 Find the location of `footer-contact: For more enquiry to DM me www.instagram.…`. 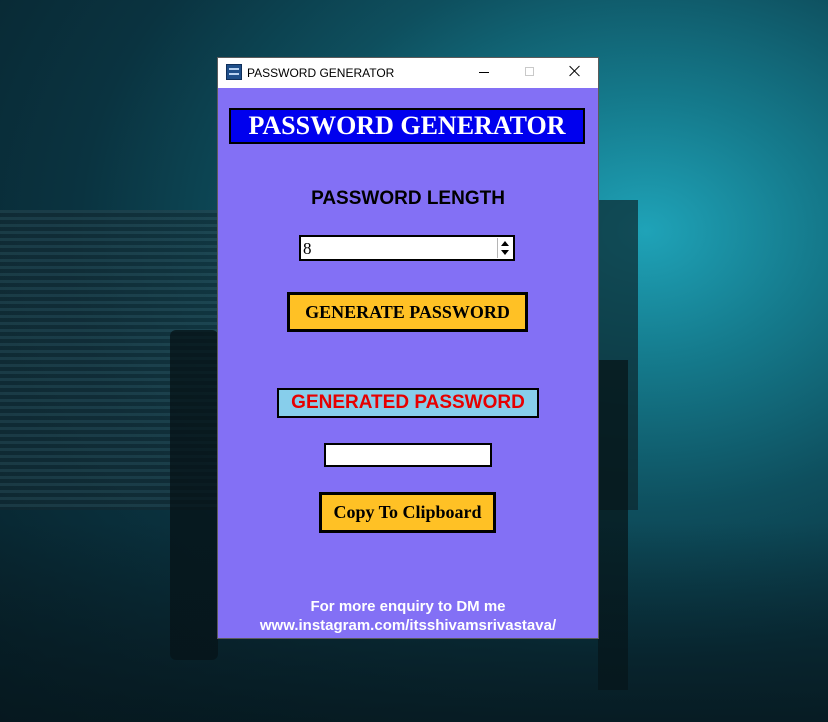

footer-contact: For more enquiry to DM me www.instagram.… is located at coordinates (408, 616).